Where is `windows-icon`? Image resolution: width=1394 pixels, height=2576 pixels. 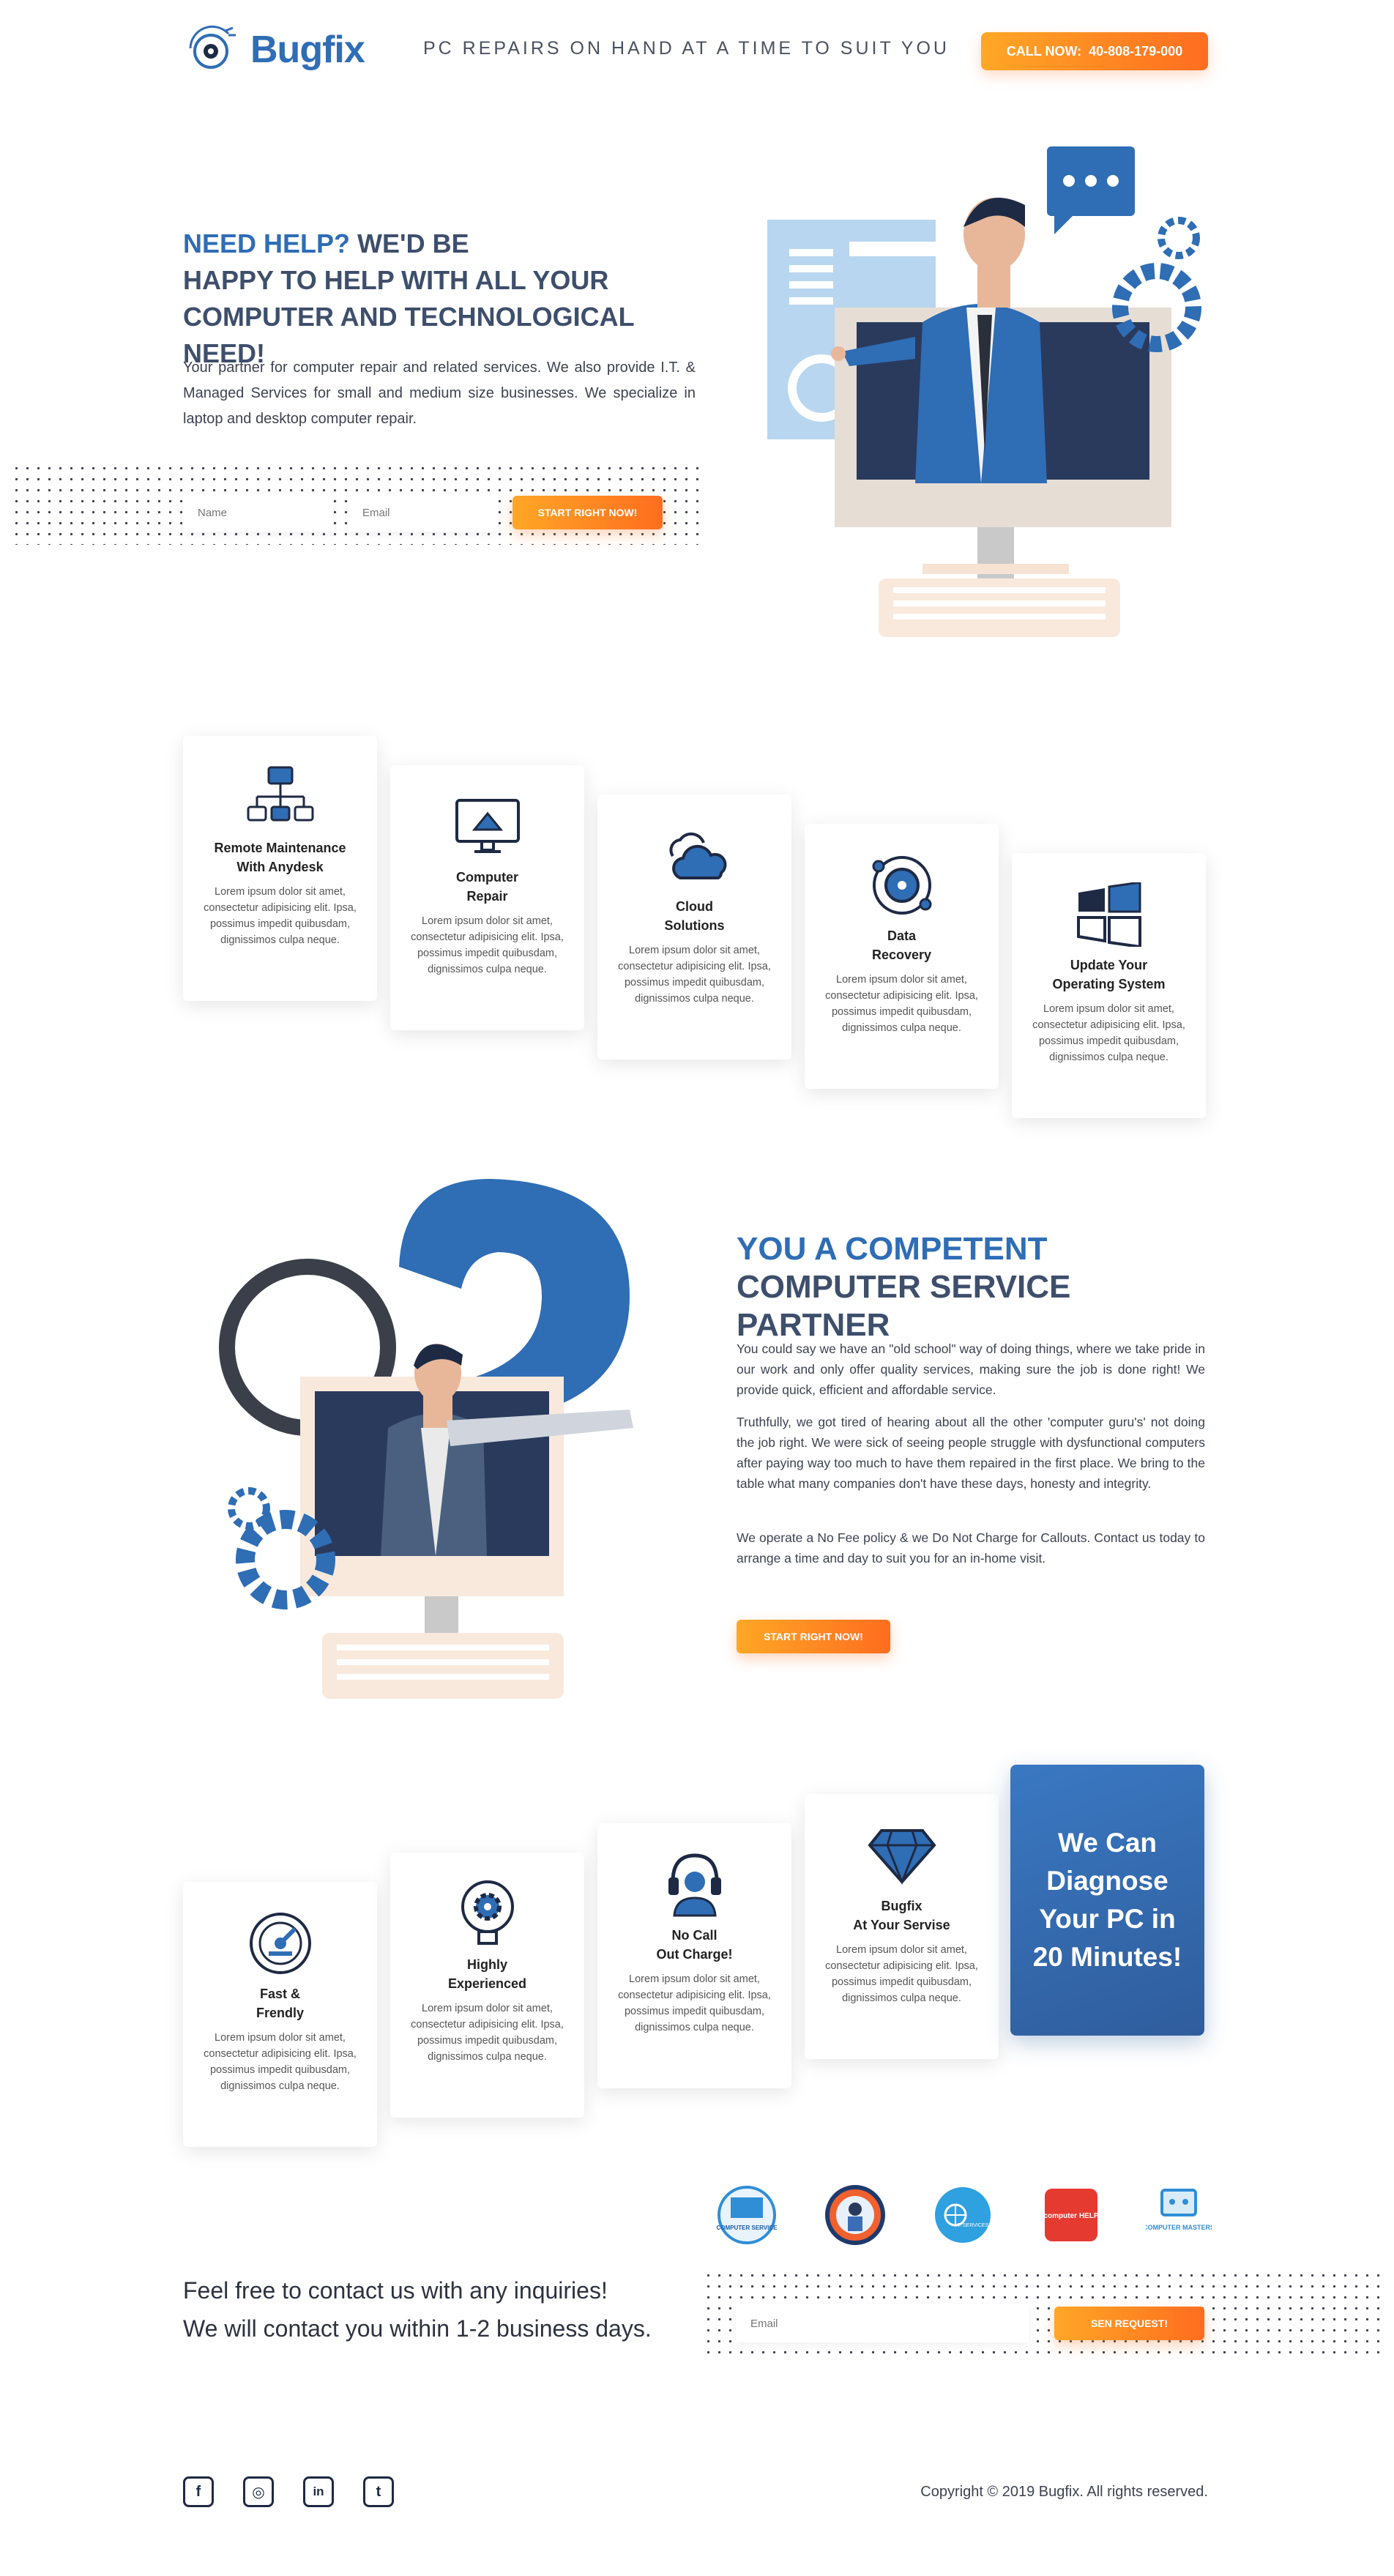
windows-icon is located at coordinates (1109, 914).